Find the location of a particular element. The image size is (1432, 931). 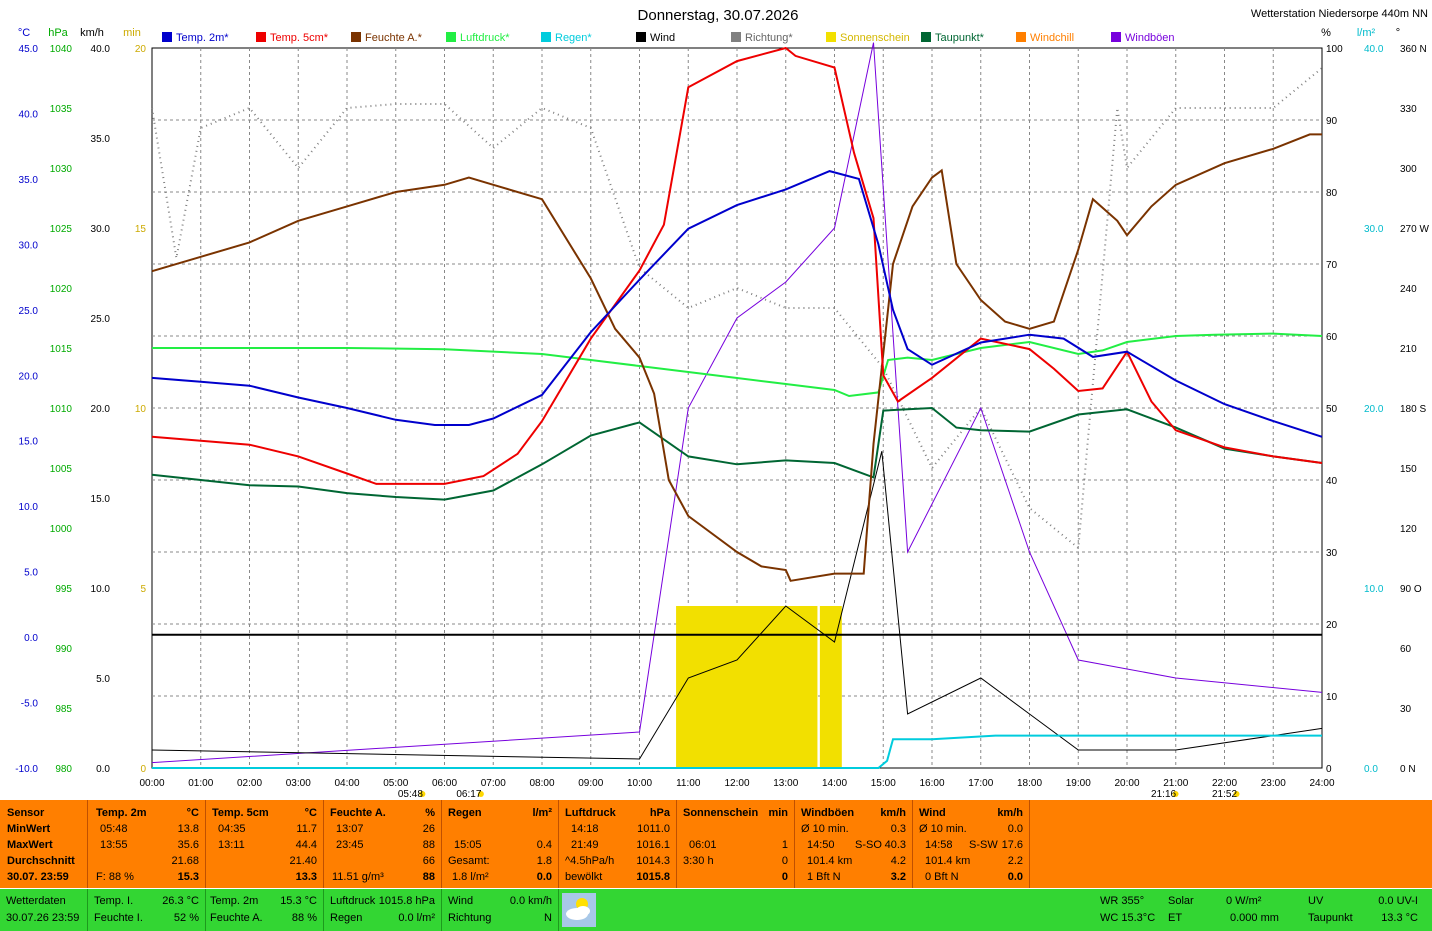

cloud-sun-icon is located at coordinates (579, 910).